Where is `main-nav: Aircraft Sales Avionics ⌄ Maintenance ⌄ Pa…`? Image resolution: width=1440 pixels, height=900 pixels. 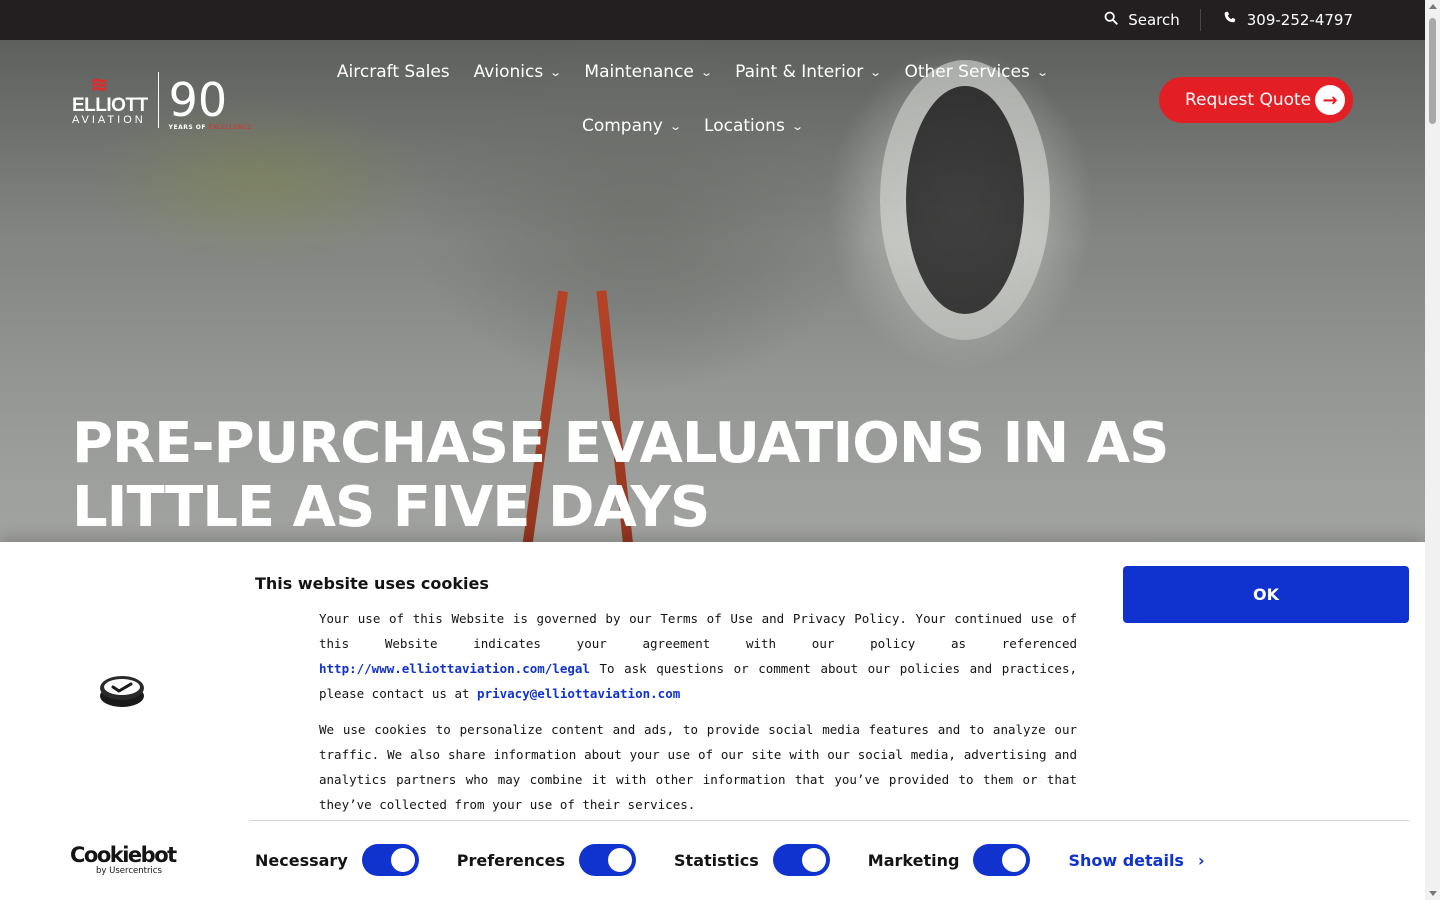 main-nav: Aircraft Sales Avionics ⌄ Maintenance ⌄ Pa… is located at coordinates (692, 99).